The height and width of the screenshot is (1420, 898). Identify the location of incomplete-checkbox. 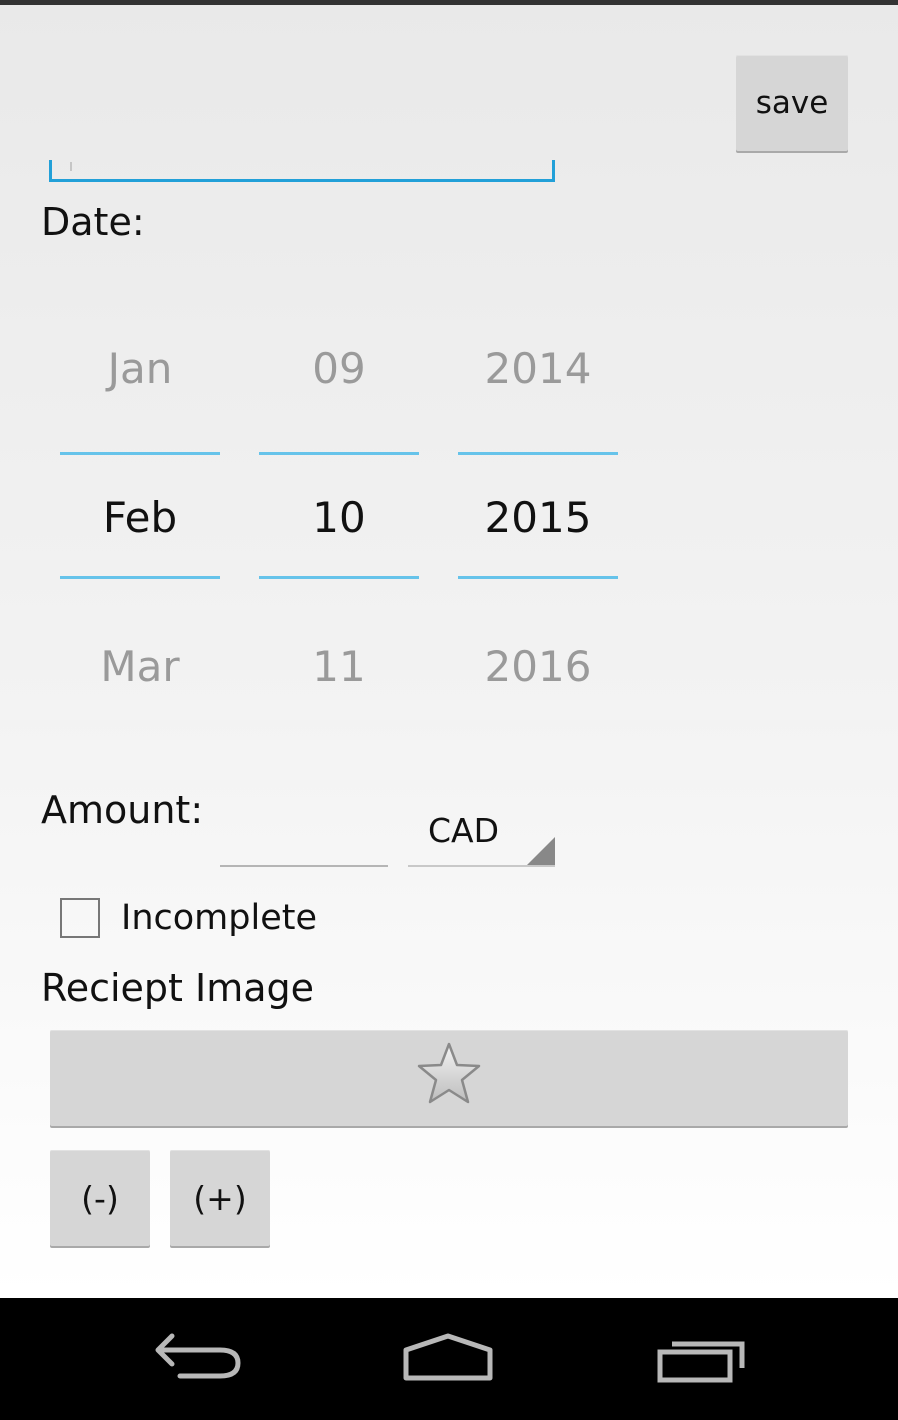
(80, 918).